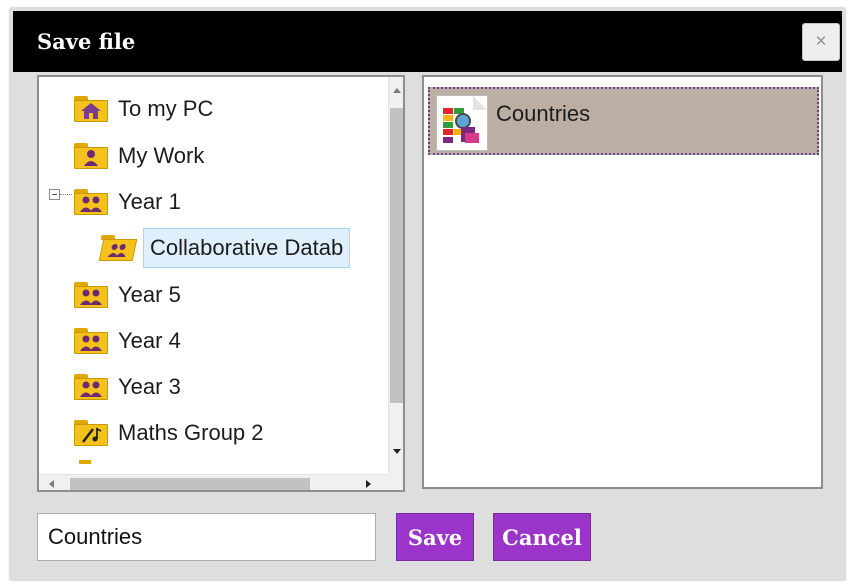 This screenshot has width=851, height=585. What do you see at coordinates (149, 386) in the screenshot?
I see `tree-item-label: Year 3` at bounding box center [149, 386].